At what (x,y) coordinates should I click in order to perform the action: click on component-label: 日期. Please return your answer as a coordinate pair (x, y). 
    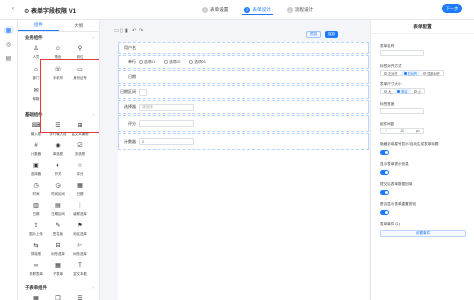
    Looking at the image, I should click on (80, 194).